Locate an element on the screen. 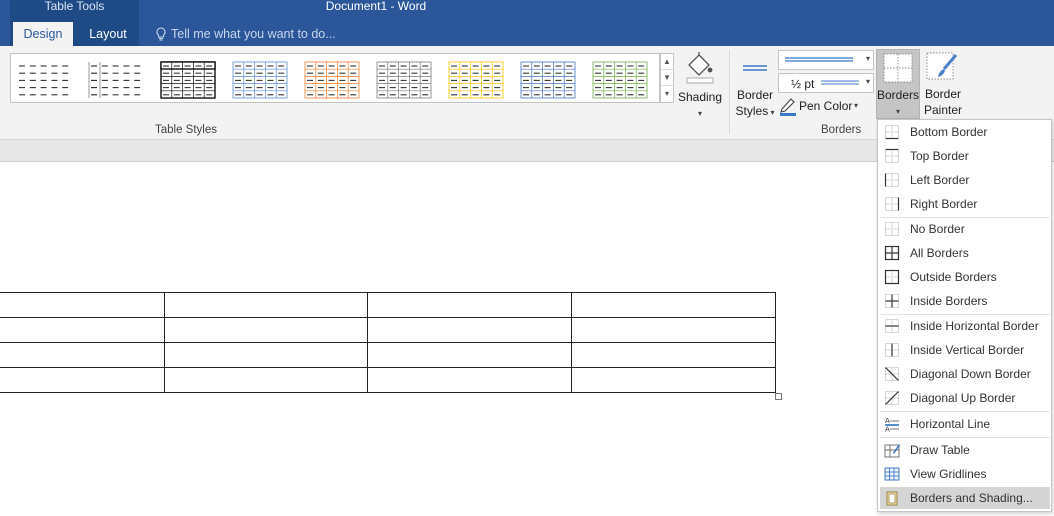 The width and height of the screenshot is (1054, 516). border-styles-button: Border Styles ▾ is located at coordinates (755, 85).